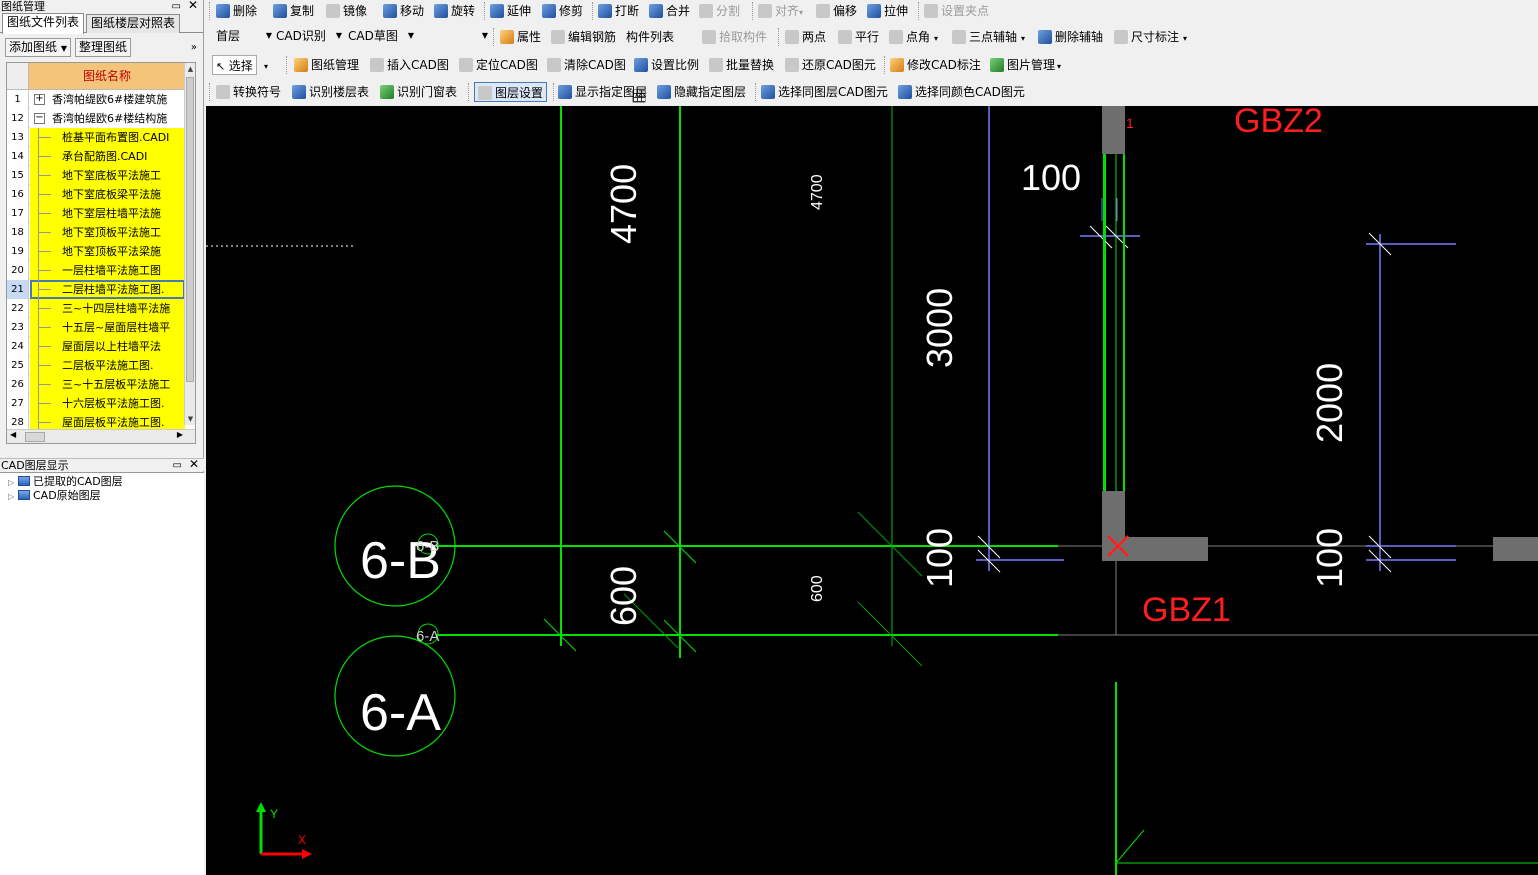  Describe the element at coordinates (190, 69) in the screenshot. I see `scroll-up-icon: ▲` at that location.